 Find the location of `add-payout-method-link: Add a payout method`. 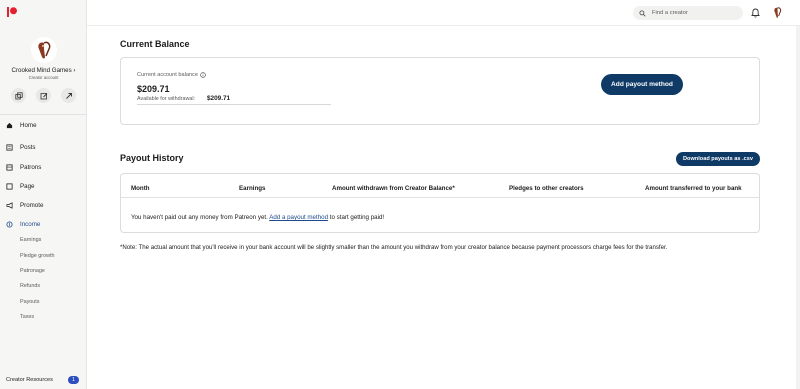

add-payout-method-link: Add a payout method is located at coordinates (298, 217).